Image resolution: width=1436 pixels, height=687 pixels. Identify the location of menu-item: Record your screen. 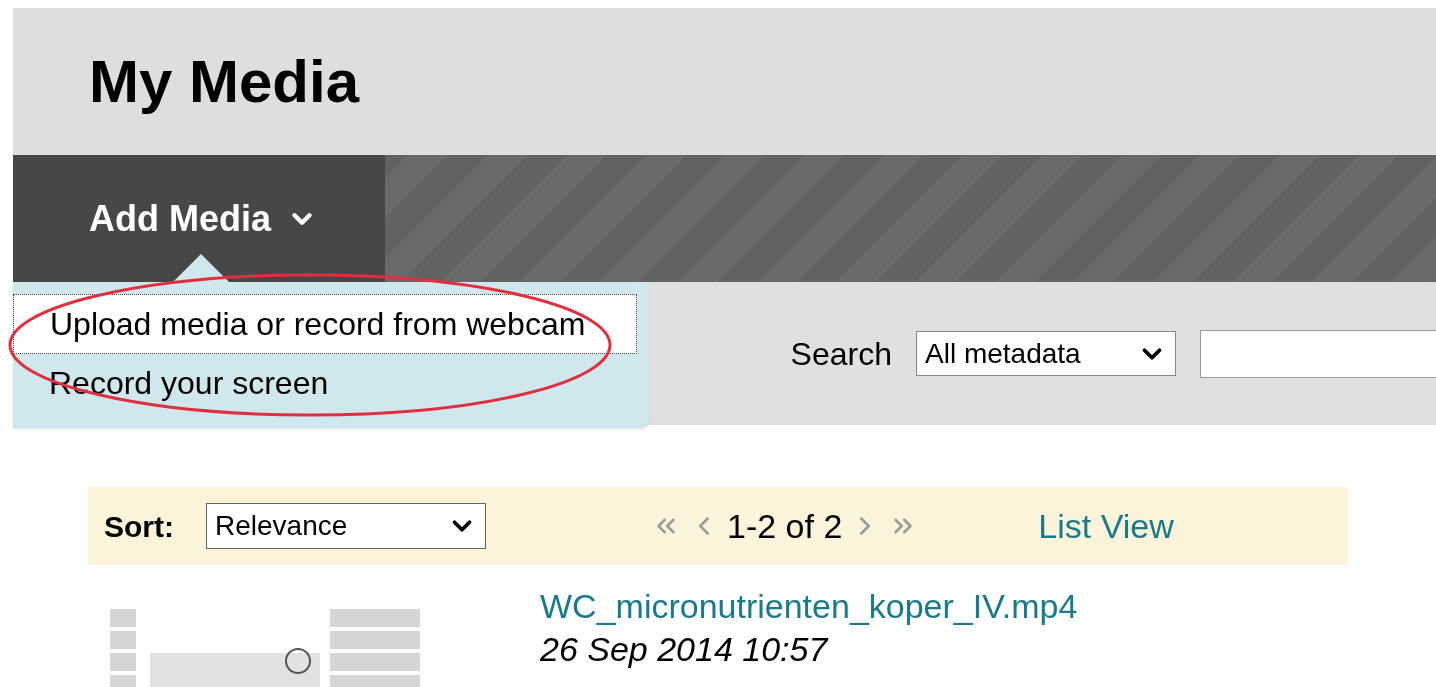
(325, 383).